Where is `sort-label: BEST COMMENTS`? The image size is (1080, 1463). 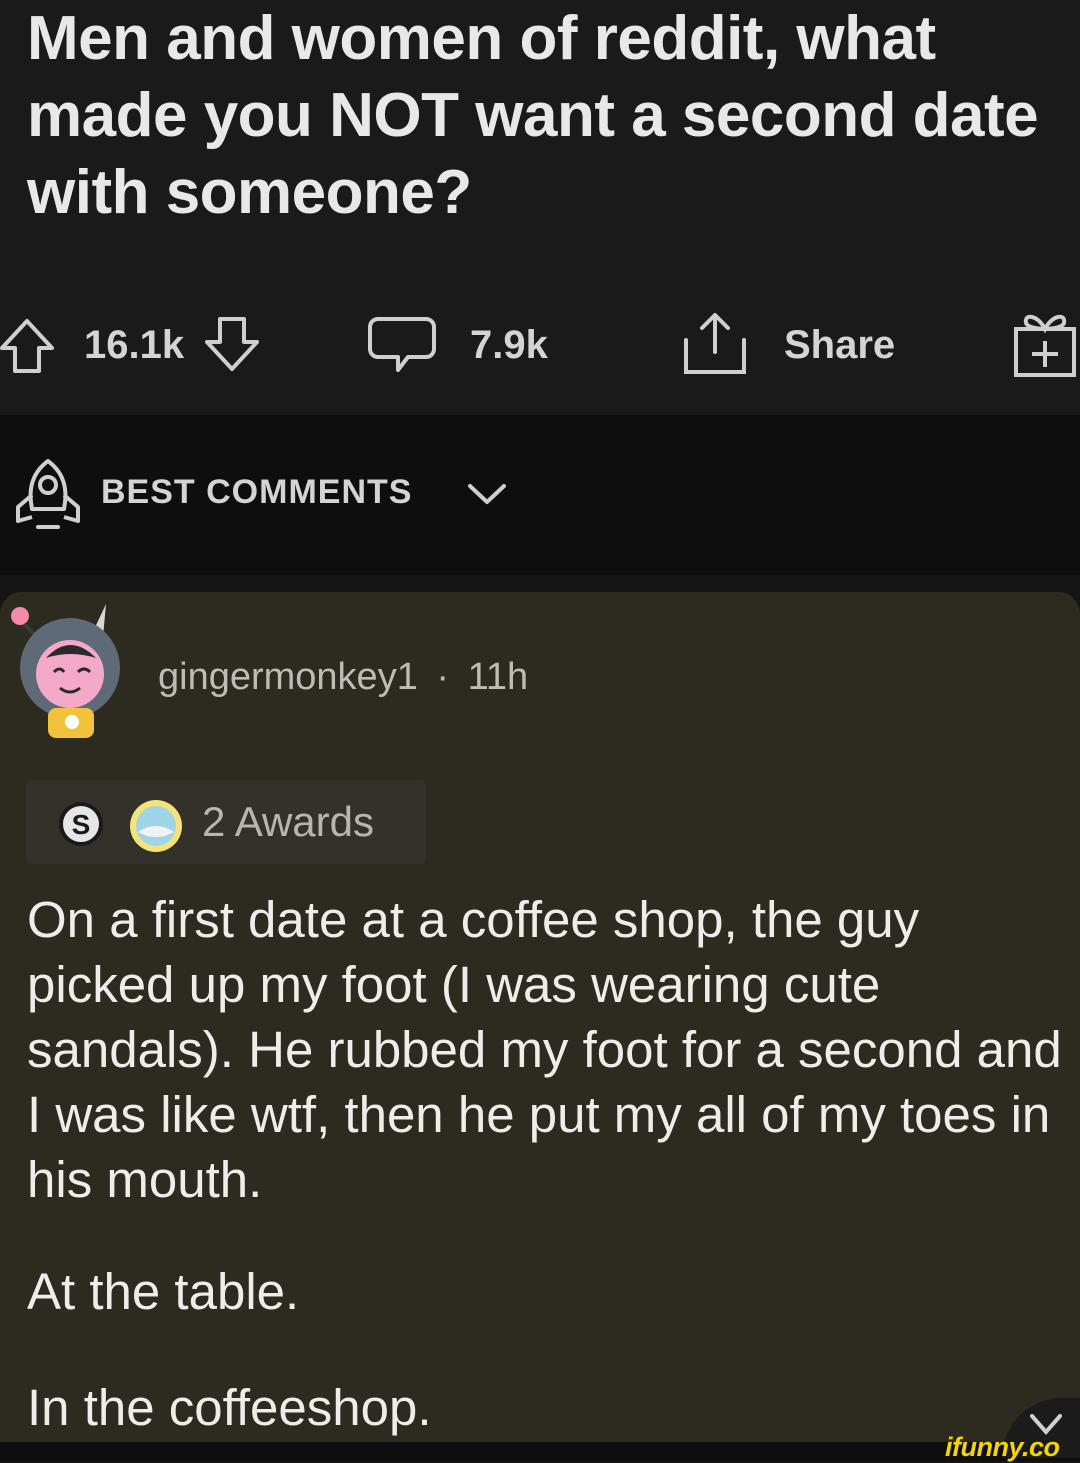 sort-label: BEST COMMENTS is located at coordinates (256, 492).